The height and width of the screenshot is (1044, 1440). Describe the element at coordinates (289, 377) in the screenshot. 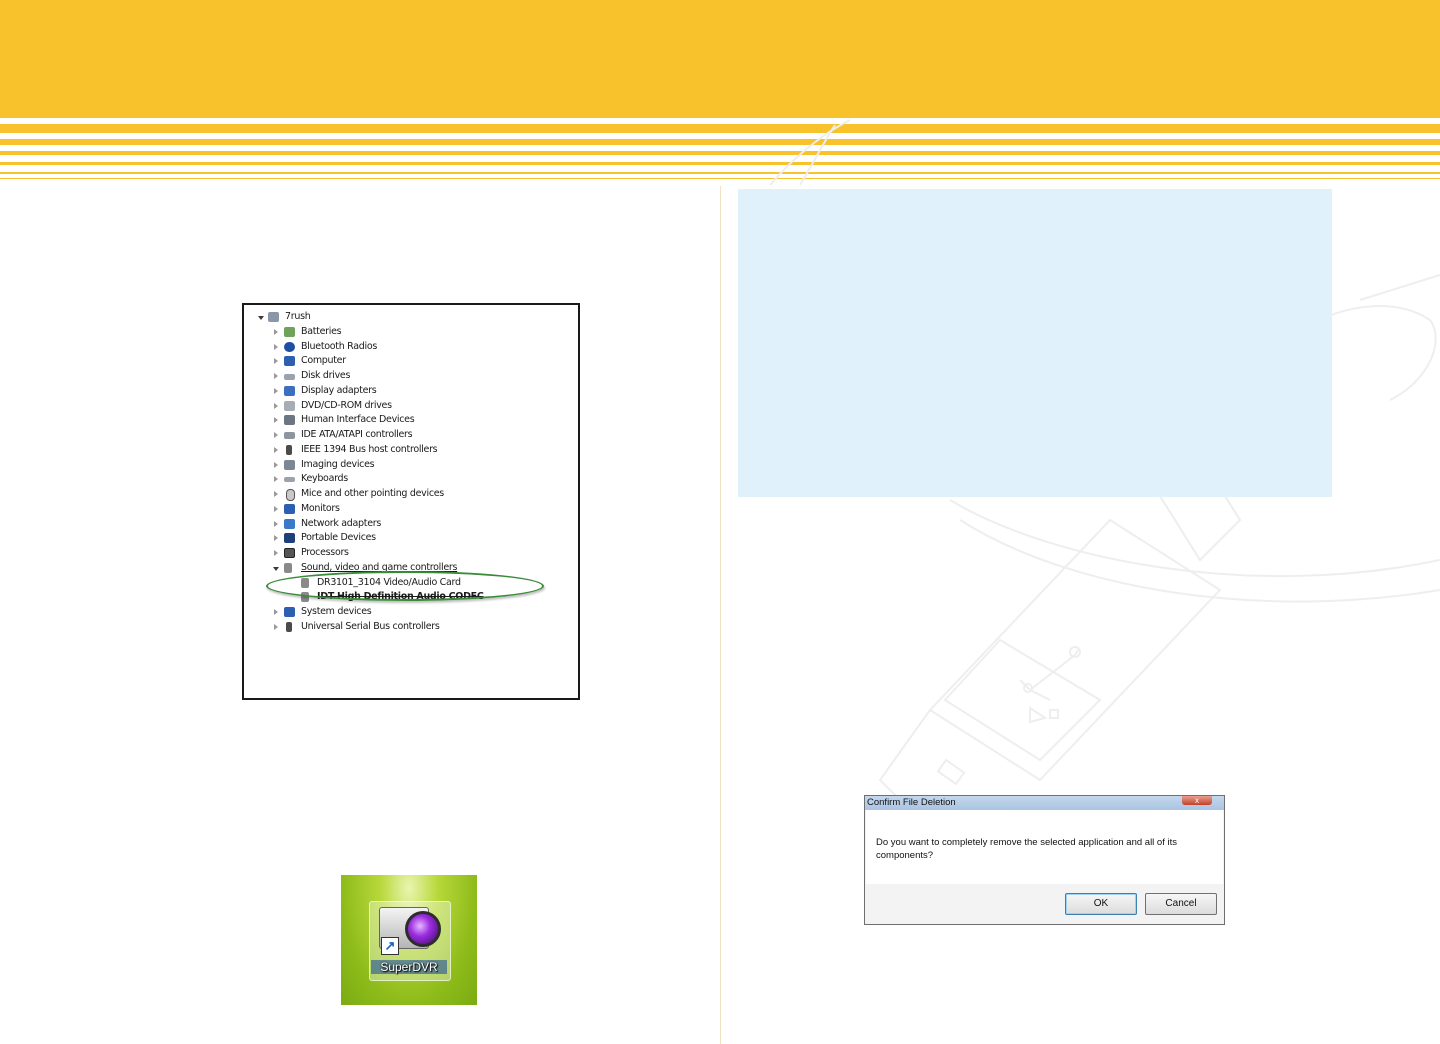

I see `disk-drive-icon` at that location.